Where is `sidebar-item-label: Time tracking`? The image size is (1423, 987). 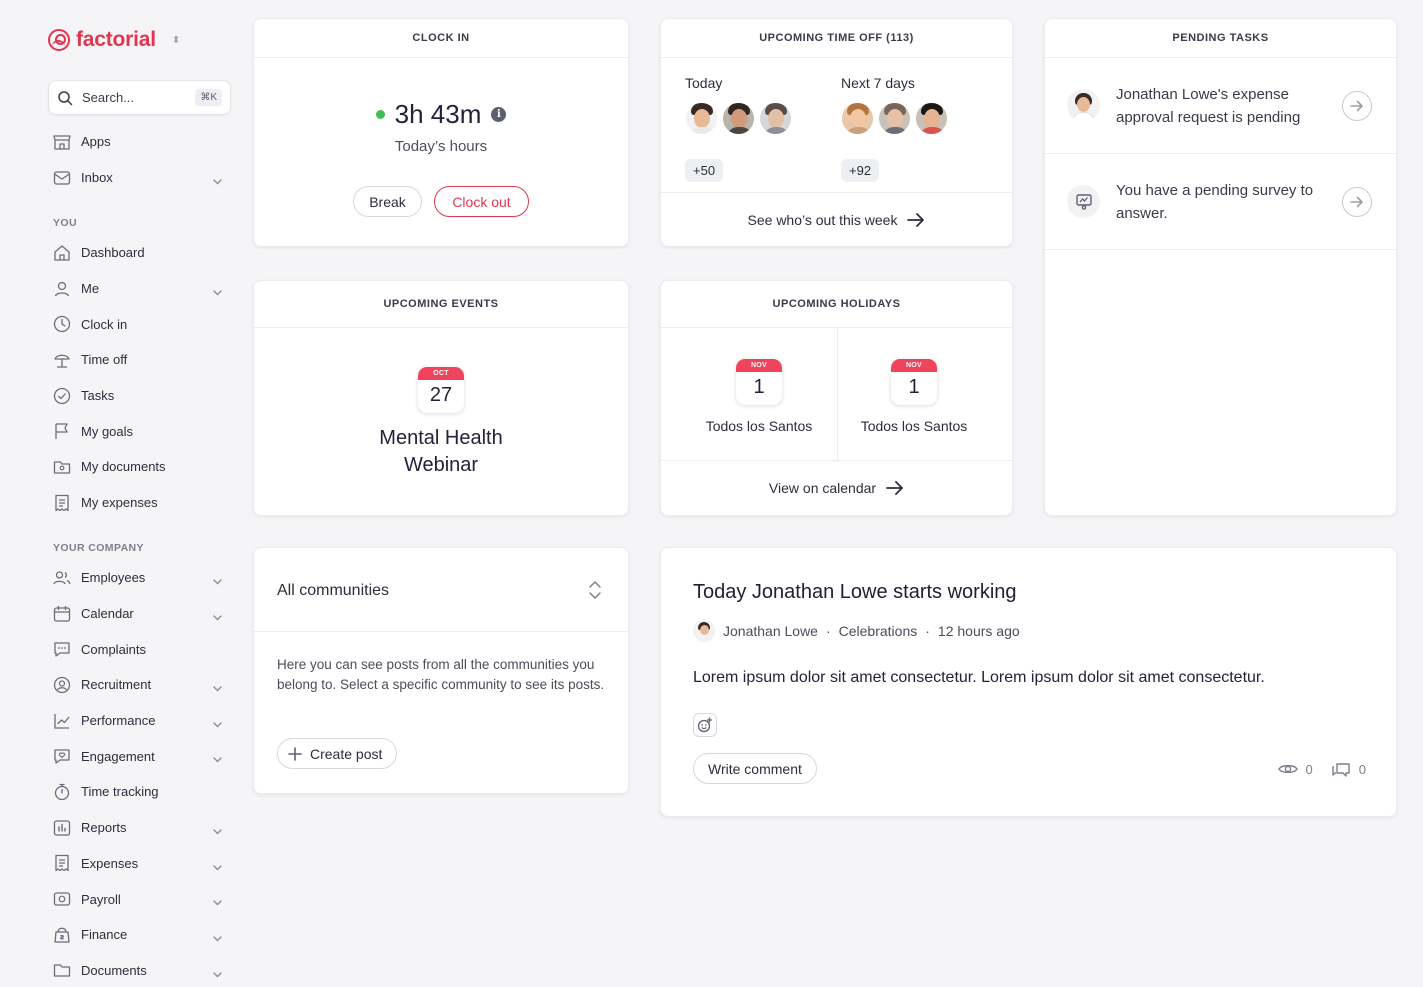 sidebar-item-label: Time tracking is located at coordinates (120, 792).